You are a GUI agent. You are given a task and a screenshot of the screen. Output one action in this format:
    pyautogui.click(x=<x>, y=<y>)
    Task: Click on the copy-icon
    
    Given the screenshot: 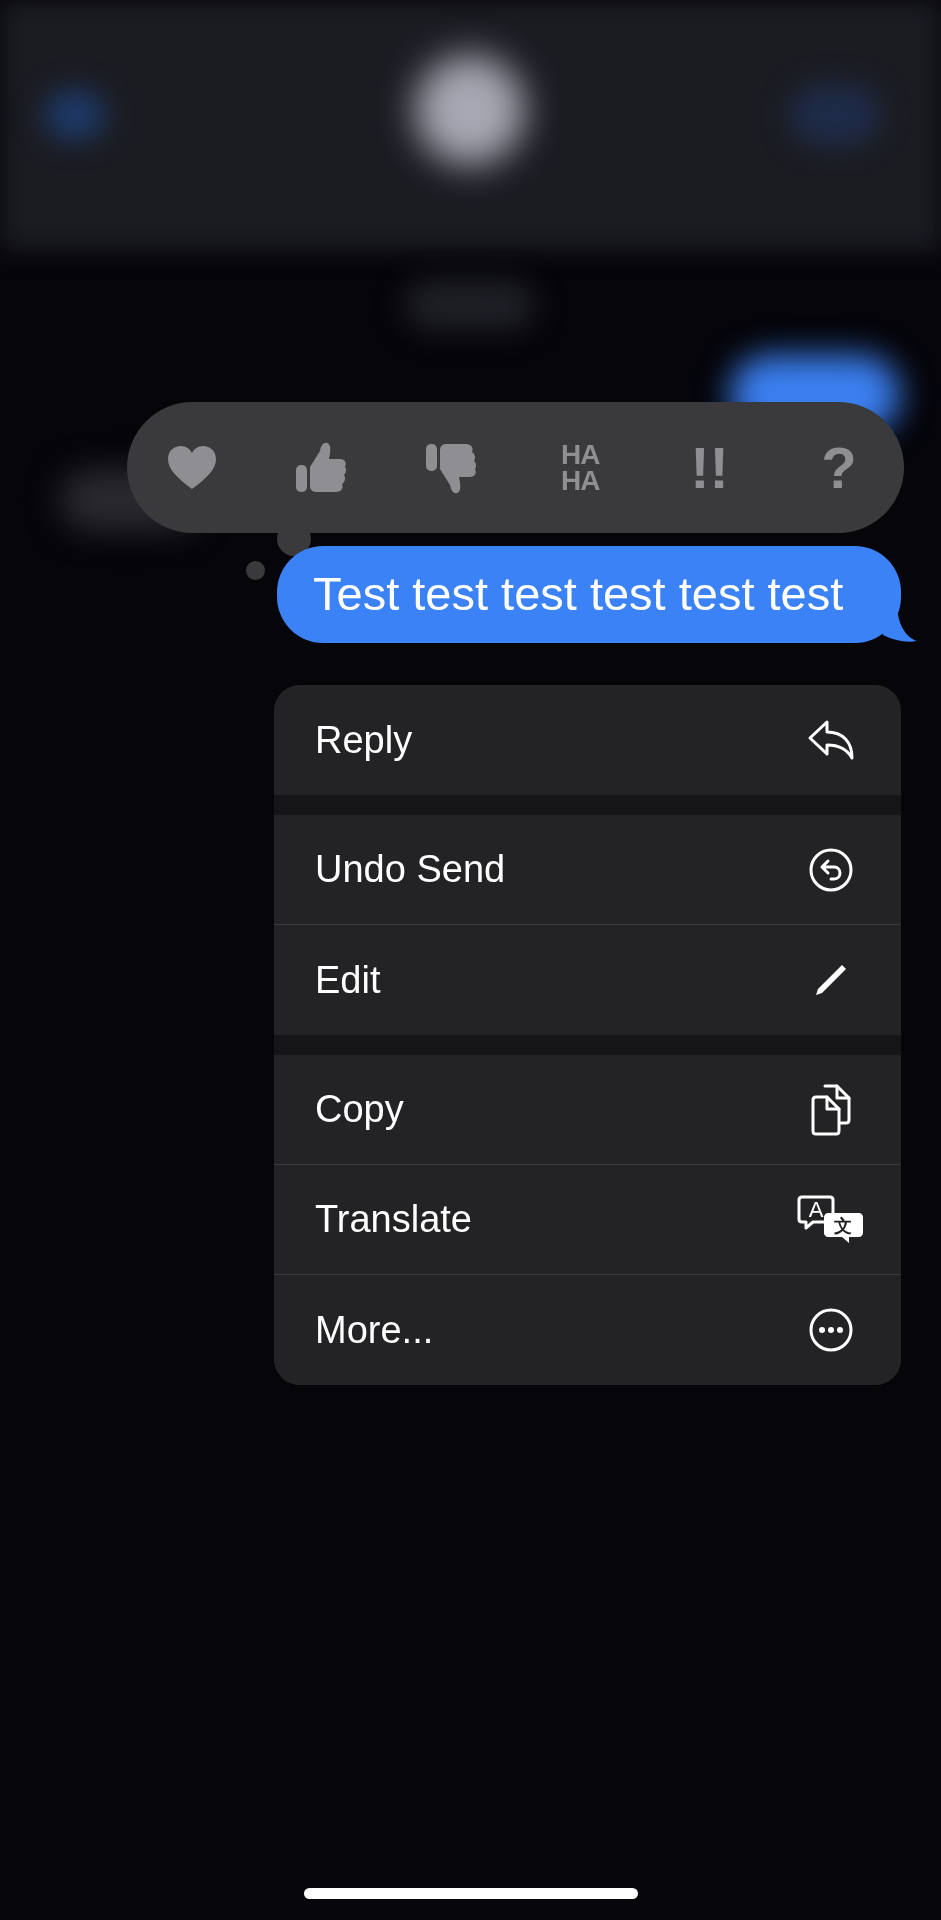 What is the action you would take?
    pyautogui.click(x=831, y=1109)
    